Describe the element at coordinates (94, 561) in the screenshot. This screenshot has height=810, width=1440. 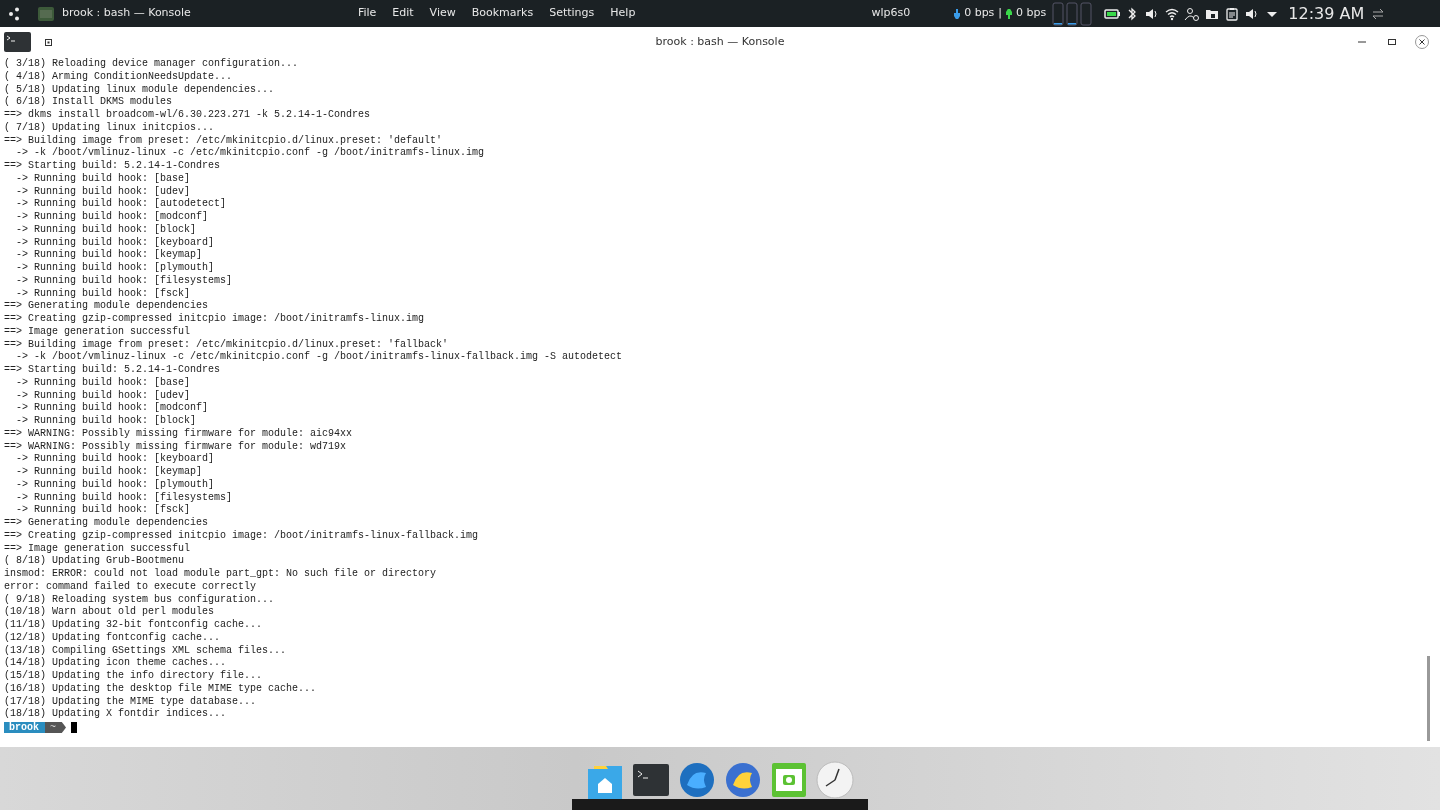
I see `terminal-line: ( 8/18) Updating Grub-Bootmenu` at that location.